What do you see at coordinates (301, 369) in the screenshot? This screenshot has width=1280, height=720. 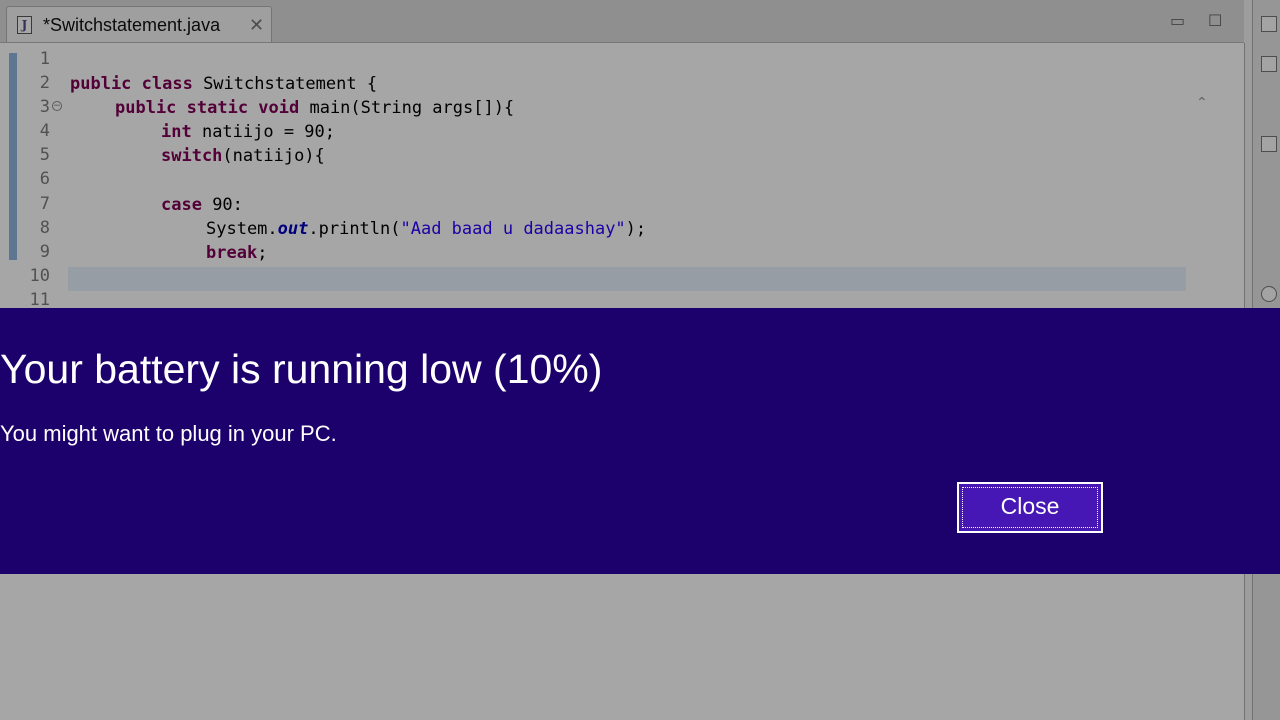 I see `toast-title: Your battery is running low (10%)` at bounding box center [301, 369].